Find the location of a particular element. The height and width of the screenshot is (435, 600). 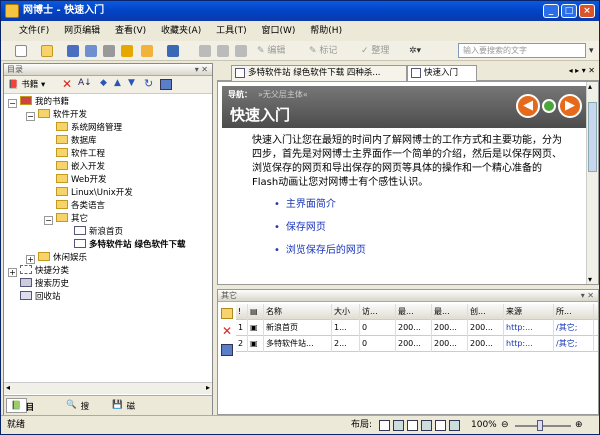

move-up-icon: ◆ is located at coordinates (103, 83).